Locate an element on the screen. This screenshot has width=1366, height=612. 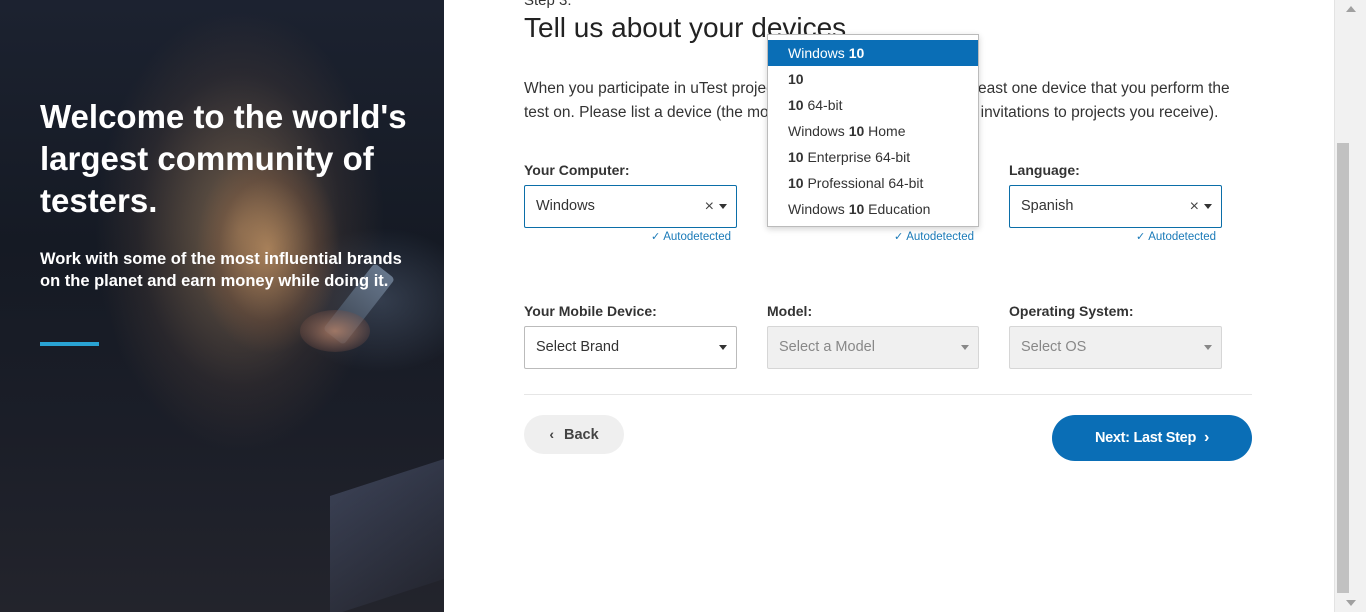
os-option: Windows 10 Home is located at coordinates (873, 131).